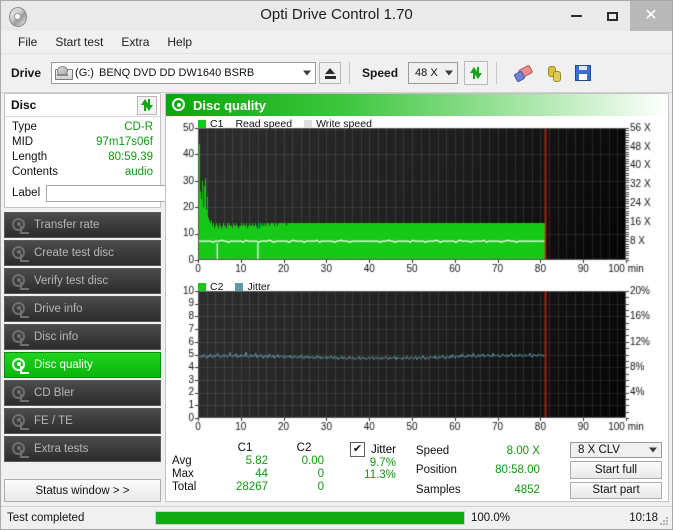 The height and width of the screenshot is (530, 673). What do you see at coordinates (58, 309) in the screenshot?
I see `sidebar-item-label: Drive info` at bounding box center [58, 309].